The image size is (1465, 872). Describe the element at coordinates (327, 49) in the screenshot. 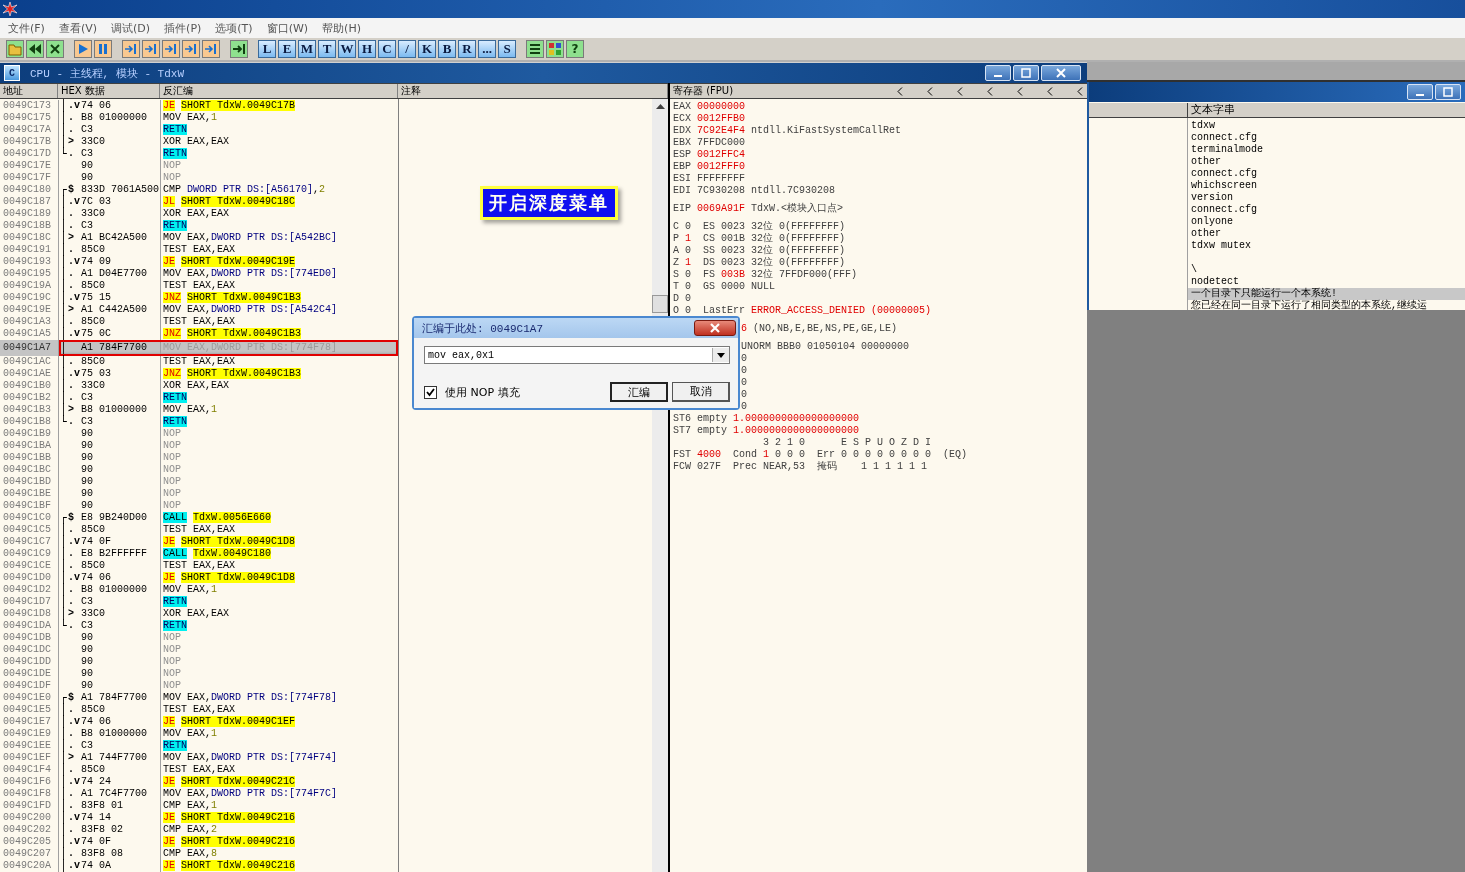

I see `toolbar-button: T` at that location.